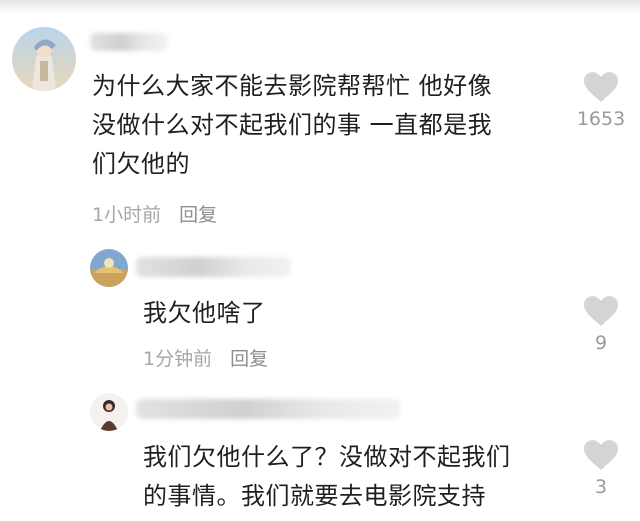 Image resolution: width=640 pixels, height=521 pixels. What do you see at coordinates (127, 215) in the screenshot?
I see `timestamp: 1小时前` at bounding box center [127, 215].